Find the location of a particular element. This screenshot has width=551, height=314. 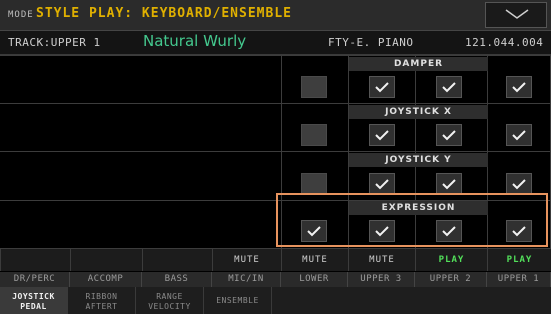

joystick-y-upper3-checkbox is located at coordinates (382, 184).